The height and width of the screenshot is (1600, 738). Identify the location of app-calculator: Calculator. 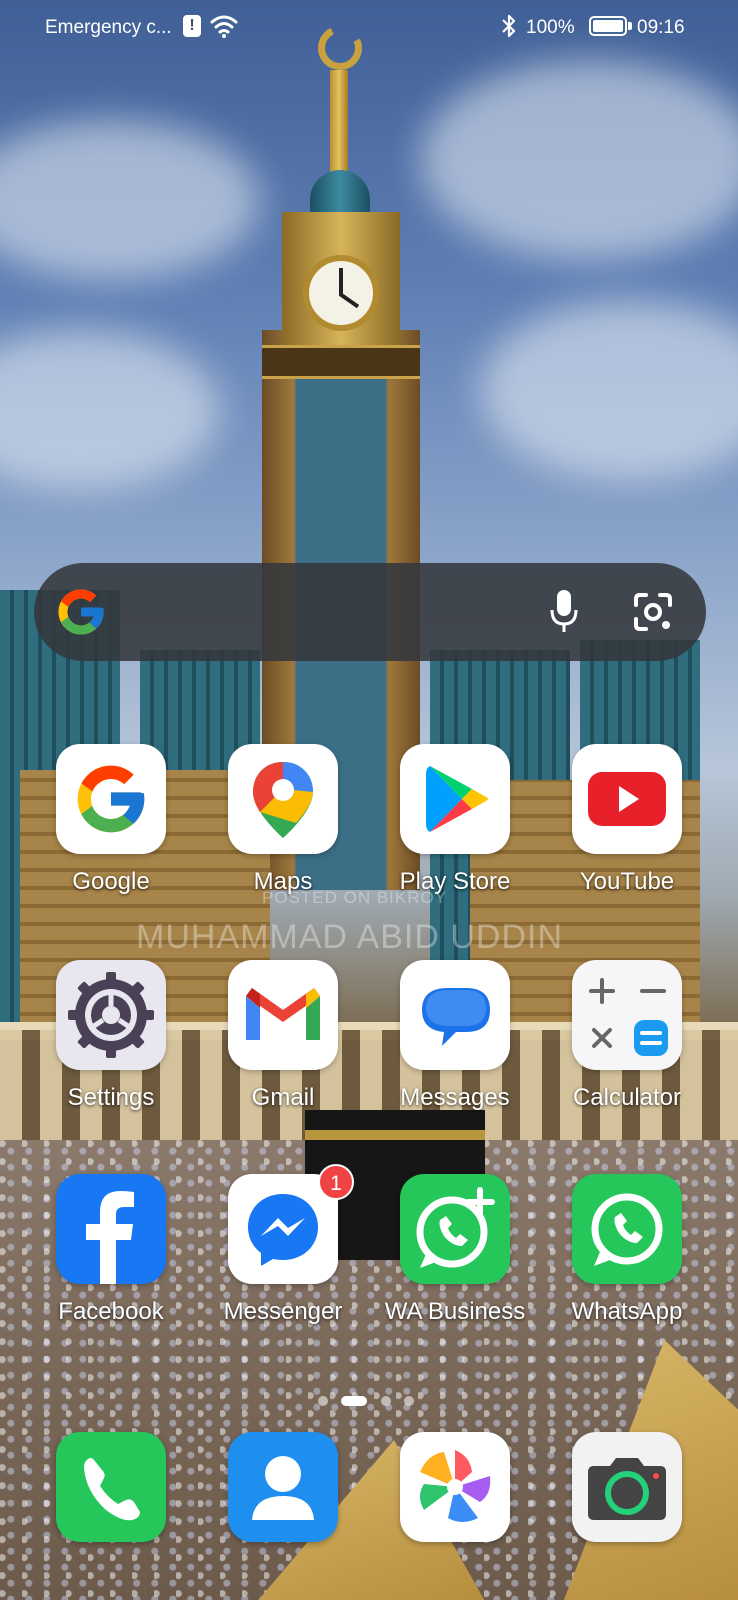
(627, 1060).